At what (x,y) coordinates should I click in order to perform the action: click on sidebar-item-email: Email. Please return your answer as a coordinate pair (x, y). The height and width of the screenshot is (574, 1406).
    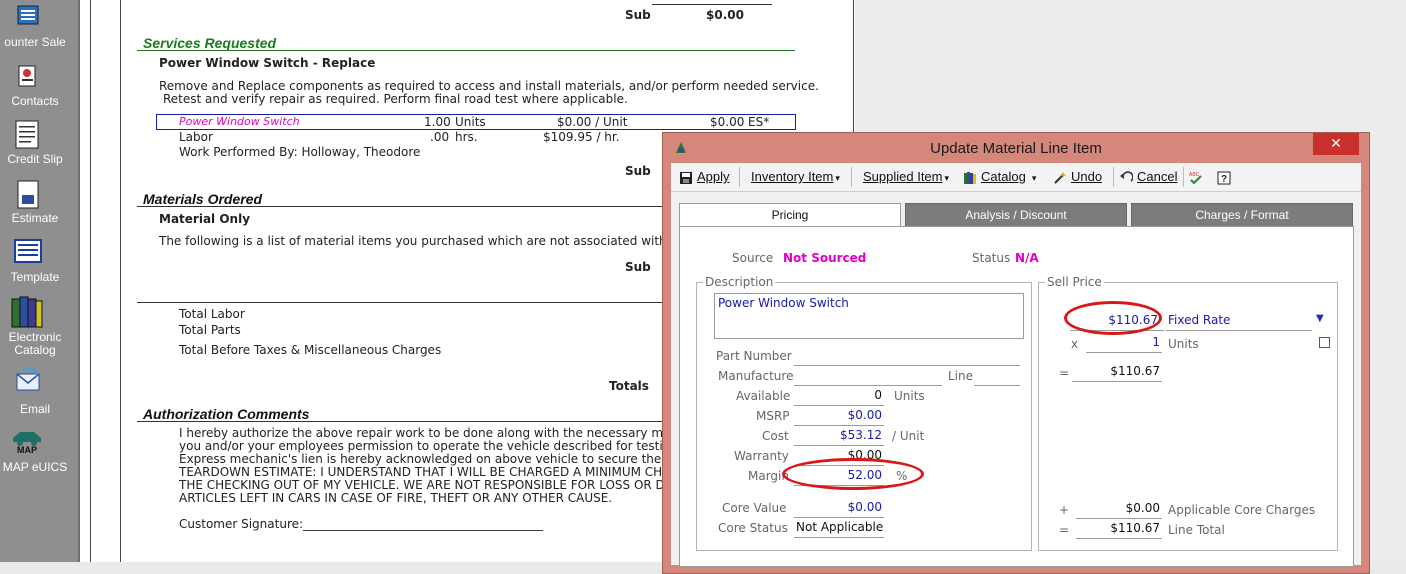
    Looking at the image, I should click on (39, 392).